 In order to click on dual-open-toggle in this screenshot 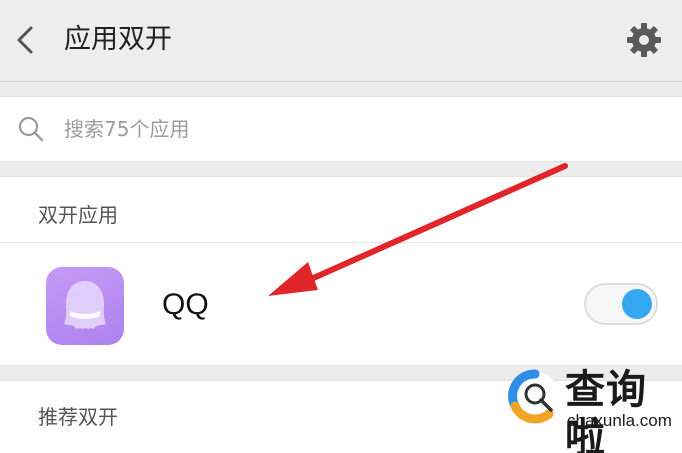, I will do `click(621, 304)`.